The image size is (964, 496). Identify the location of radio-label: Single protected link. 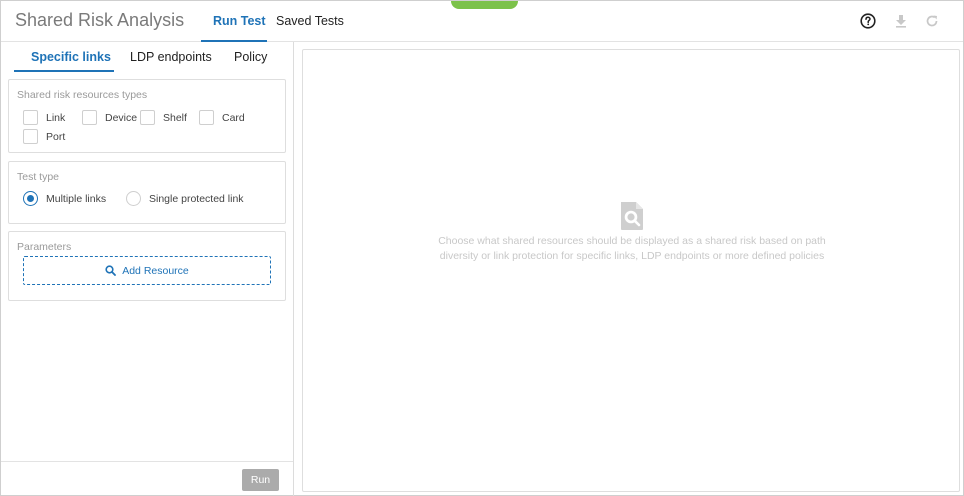
(196, 198).